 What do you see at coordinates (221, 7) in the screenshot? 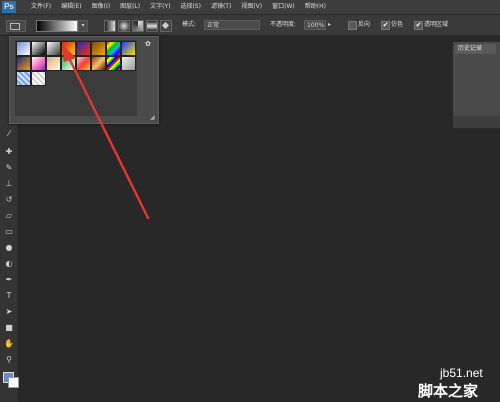
I see `menu-filter: 滤镜(T)` at bounding box center [221, 7].